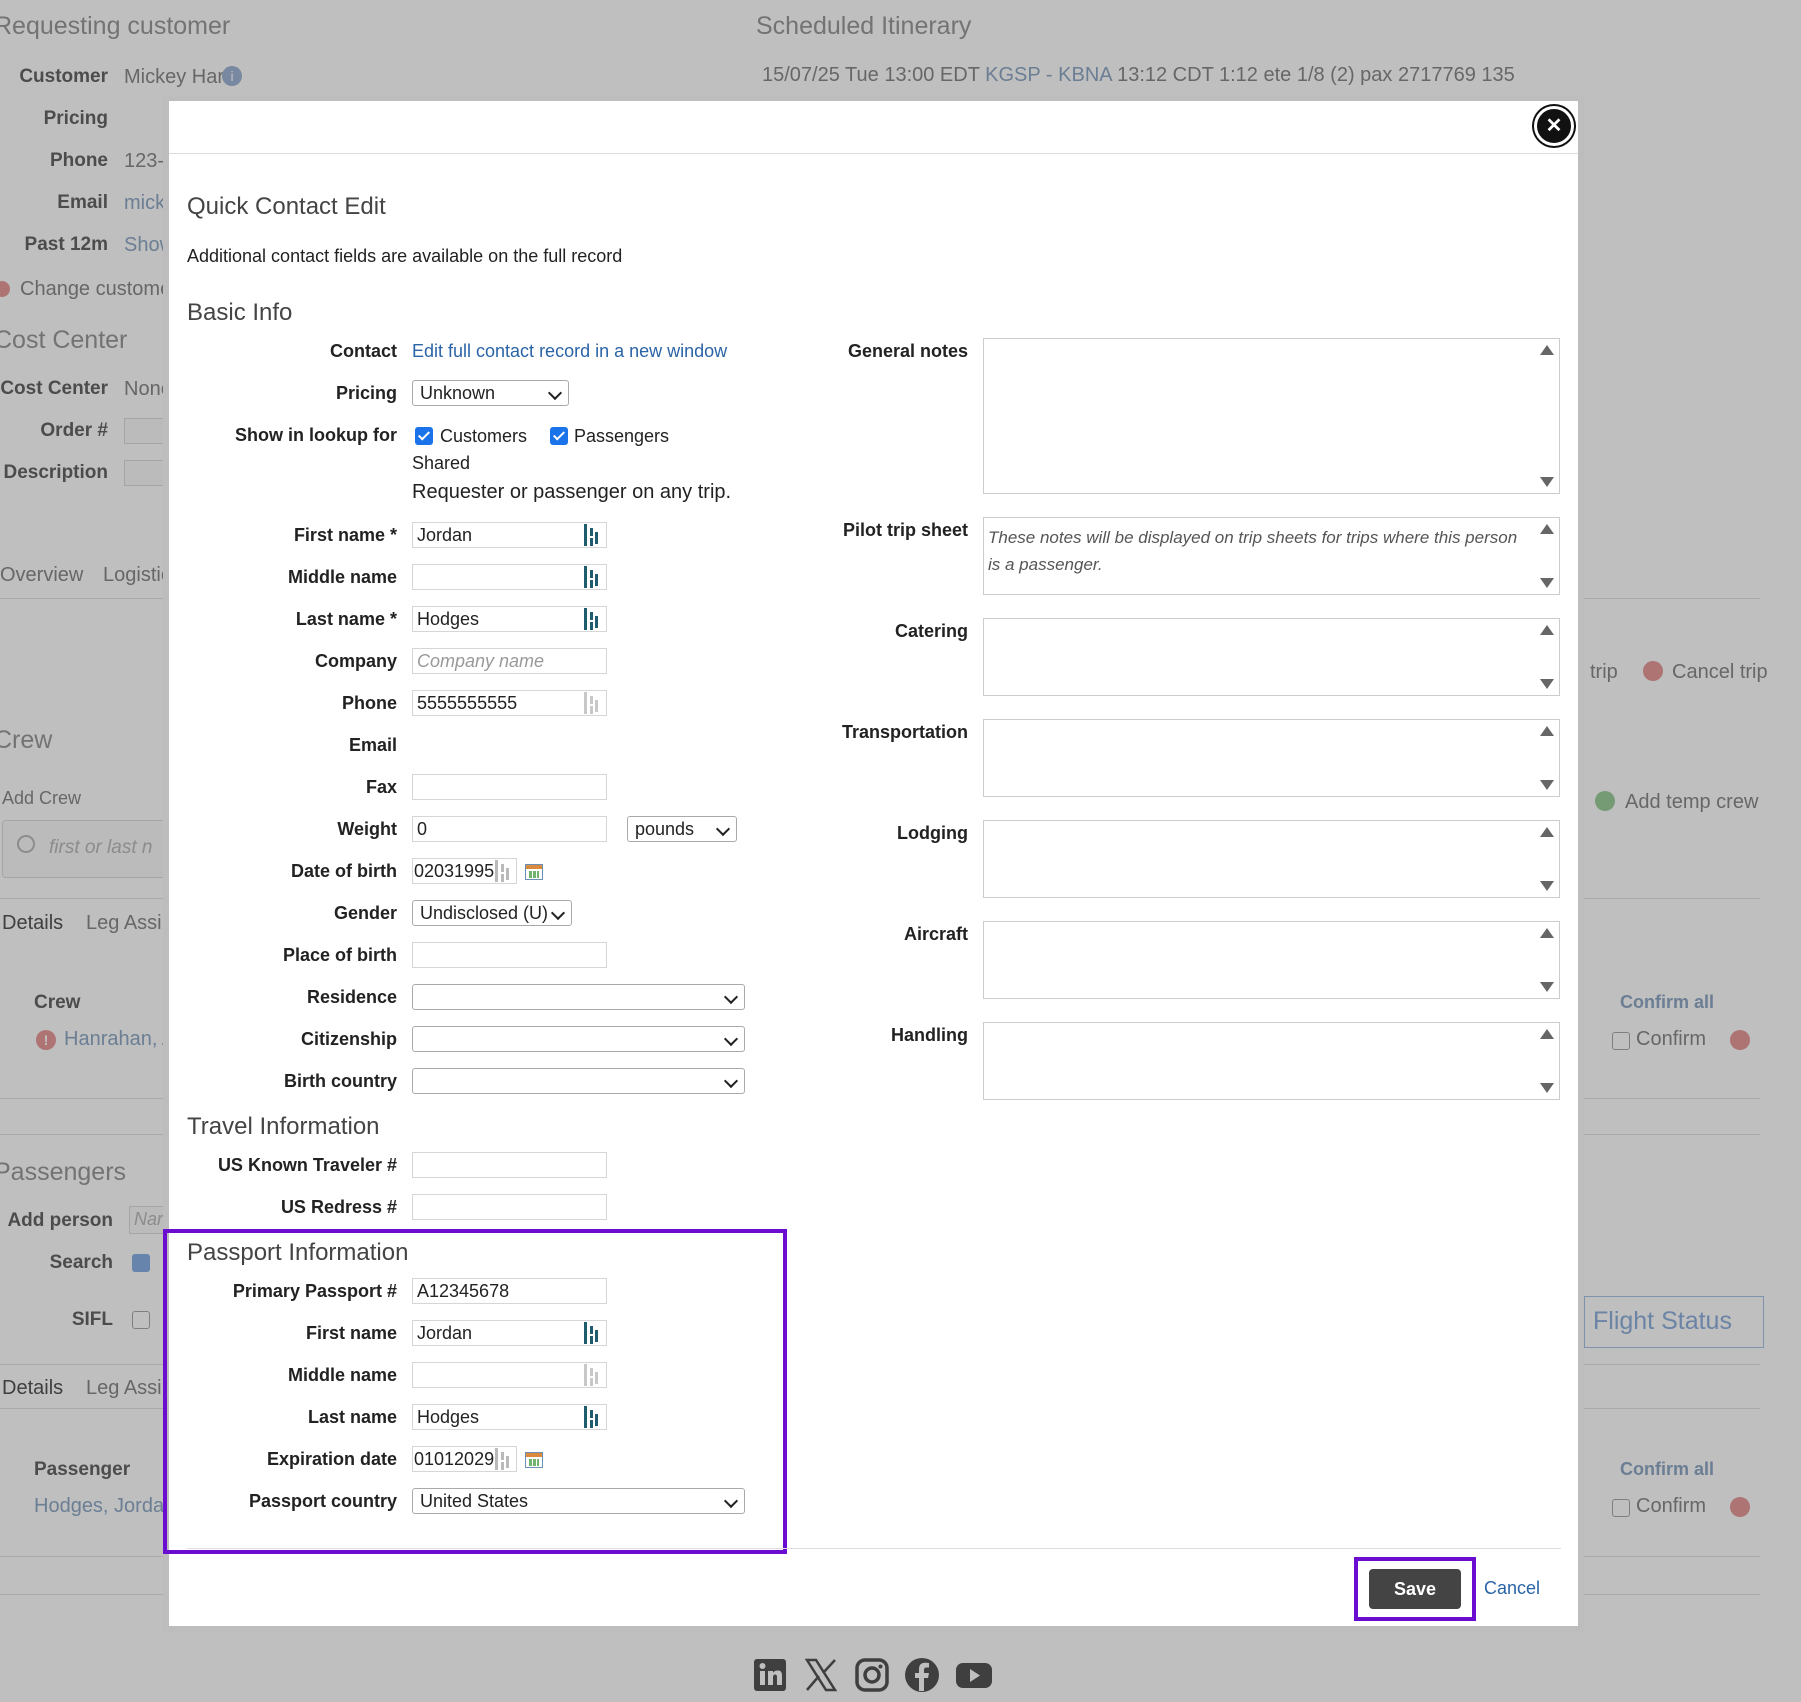  Describe the element at coordinates (1271, 1061) in the screenshot. I see `handling-textarea` at that location.